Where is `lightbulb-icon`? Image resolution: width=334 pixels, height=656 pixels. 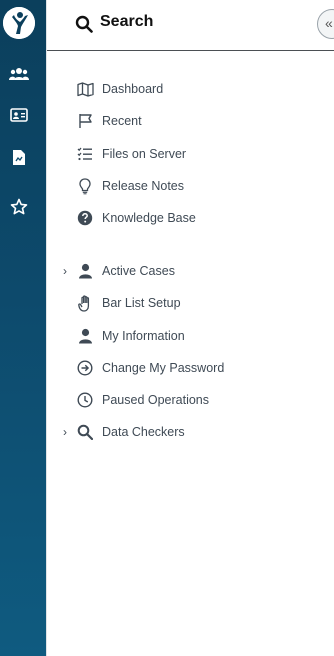 lightbulb-icon is located at coordinates (85, 186).